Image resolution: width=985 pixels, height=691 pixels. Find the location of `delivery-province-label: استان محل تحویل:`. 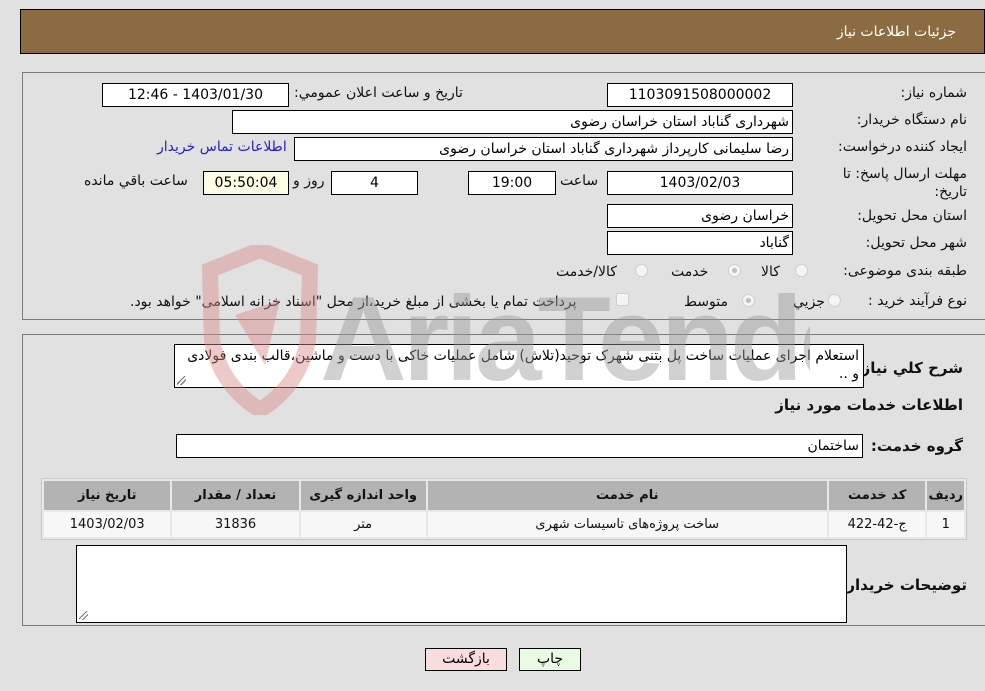

delivery-province-label: استان محل تحویل: is located at coordinates (912, 216).